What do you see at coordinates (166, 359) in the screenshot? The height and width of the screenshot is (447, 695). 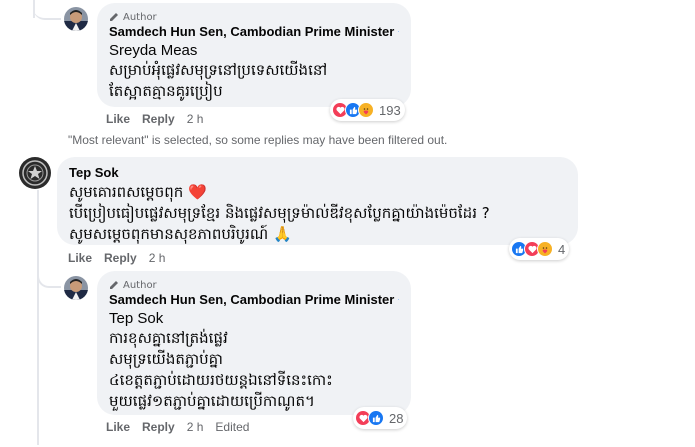 I see `comment-text-line: សមុទ្រយើងតភ្ជាប់គ្នា` at bounding box center [166, 359].